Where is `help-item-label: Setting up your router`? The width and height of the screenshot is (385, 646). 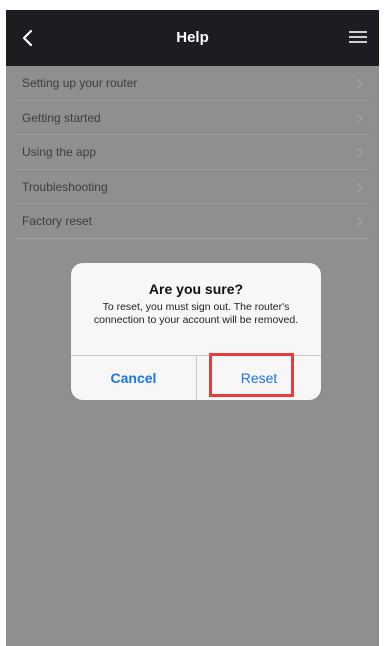
help-item-label: Setting up your router is located at coordinates (80, 83).